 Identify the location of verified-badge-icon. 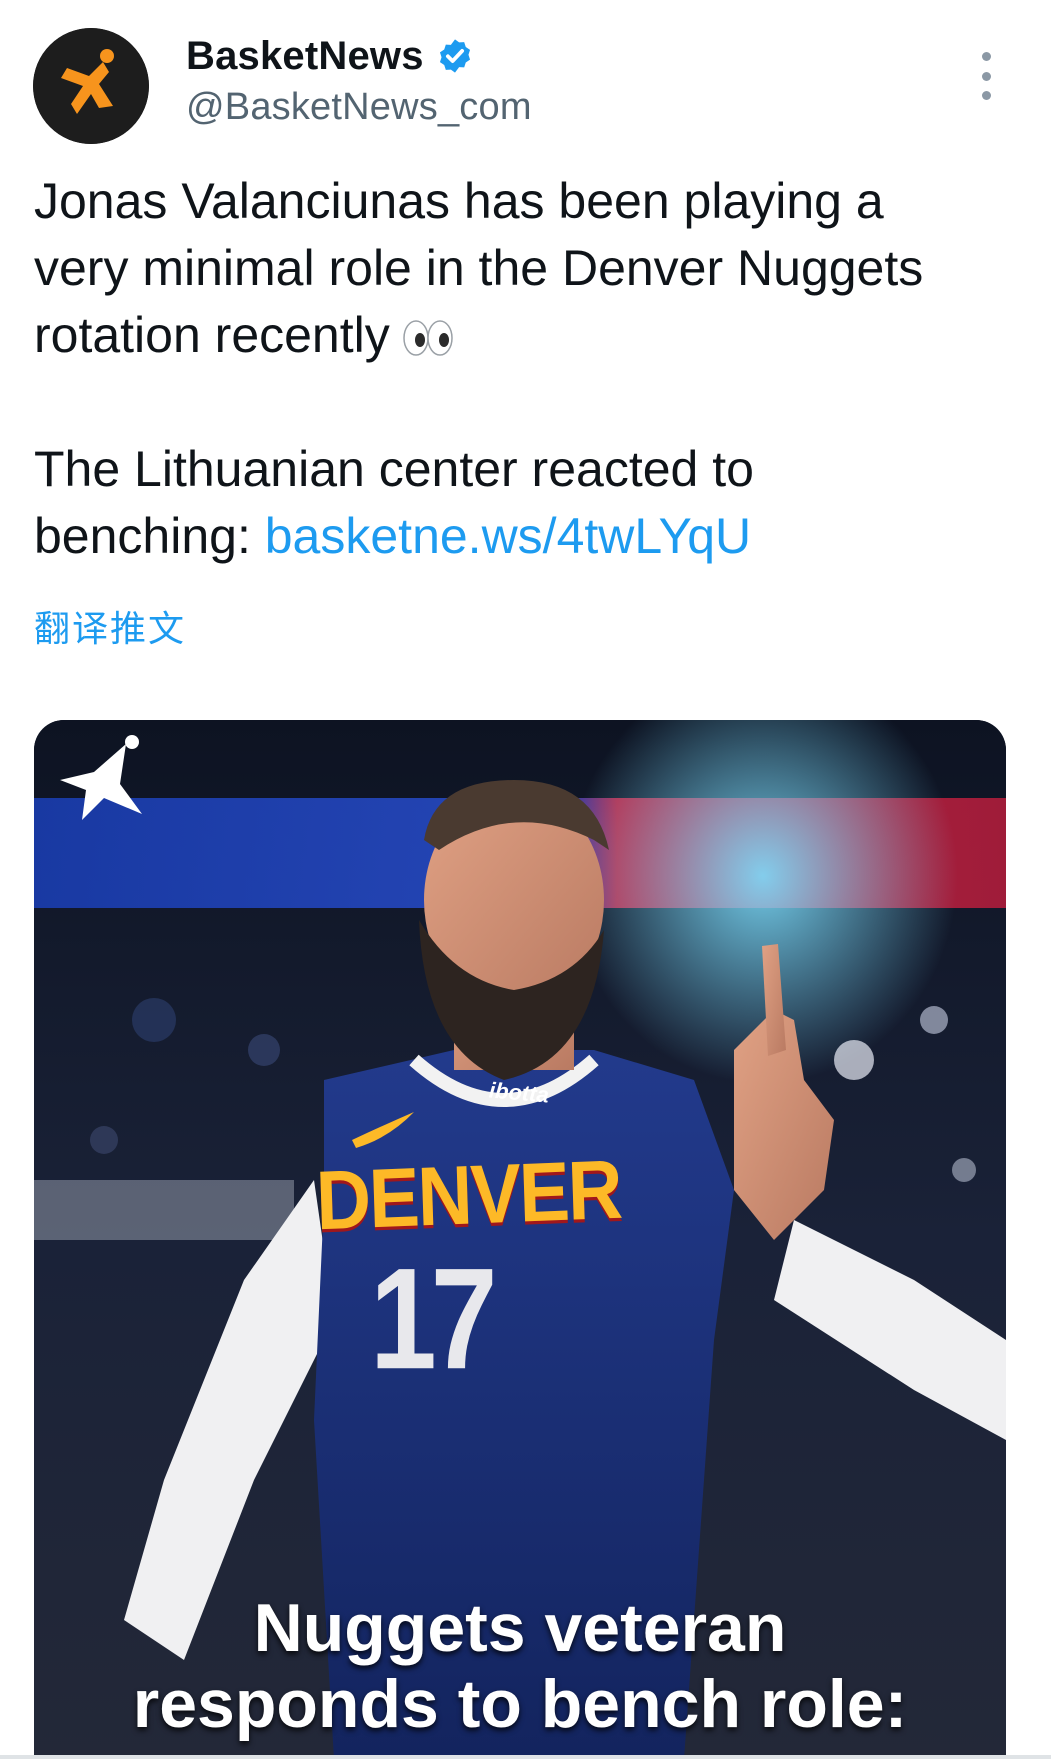
(454, 56).